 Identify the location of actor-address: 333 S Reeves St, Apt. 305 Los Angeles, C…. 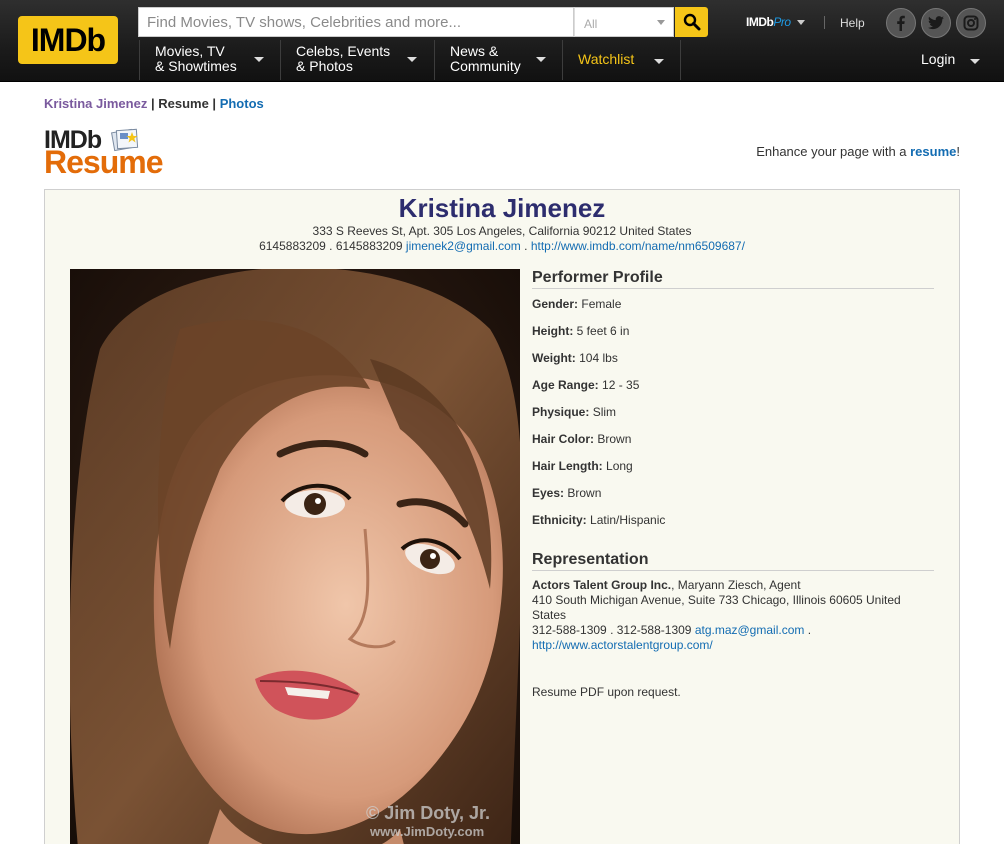
(502, 231).